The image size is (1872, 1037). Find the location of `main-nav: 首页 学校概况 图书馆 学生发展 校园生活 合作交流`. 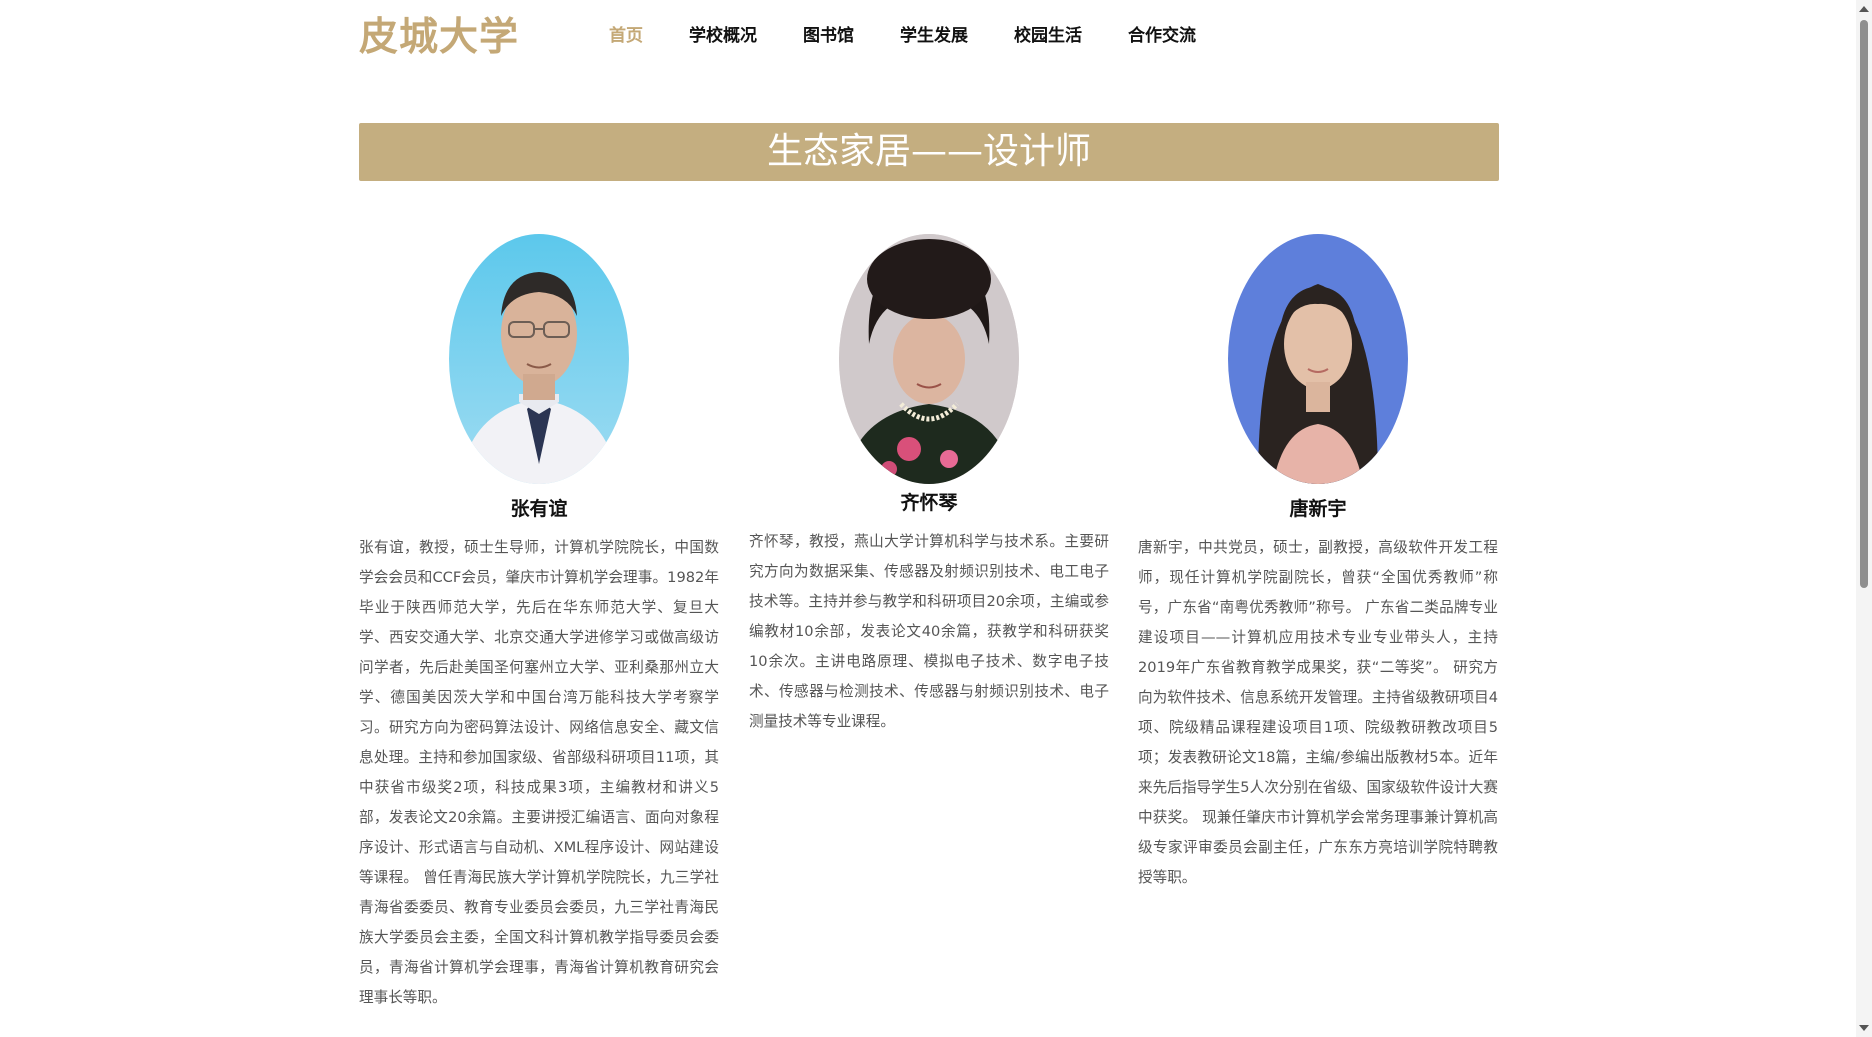

main-nav: 首页 学校概况 图书馆 学生发展 校园生活 合作交流 is located at coordinates (925, 33).